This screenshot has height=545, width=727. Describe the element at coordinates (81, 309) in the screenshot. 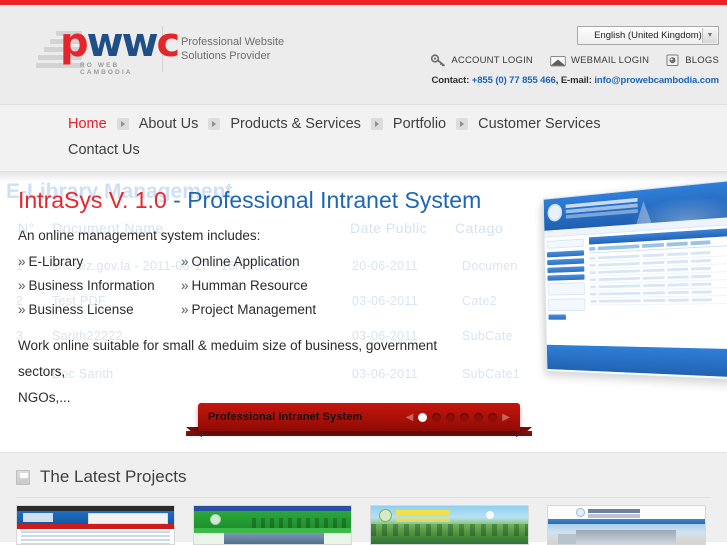

I see `feature-label: Business License` at that location.